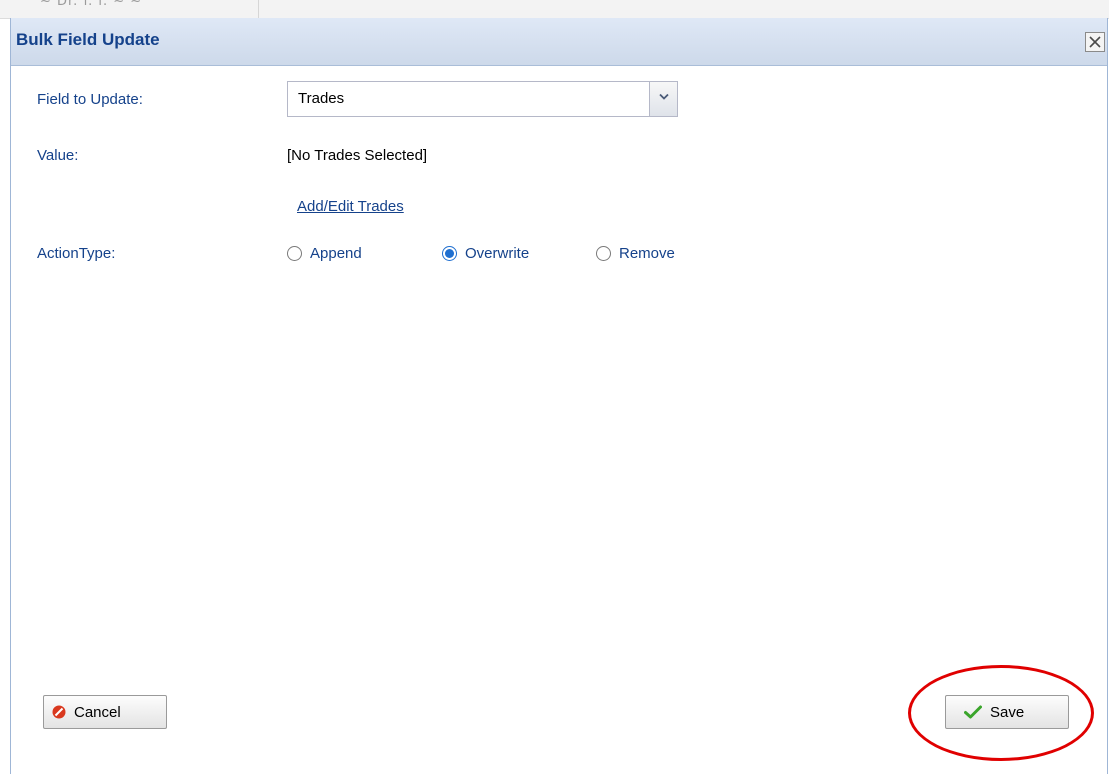 The height and width of the screenshot is (774, 1109). What do you see at coordinates (258, 9) in the screenshot?
I see `background-divider` at bounding box center [258, 9].